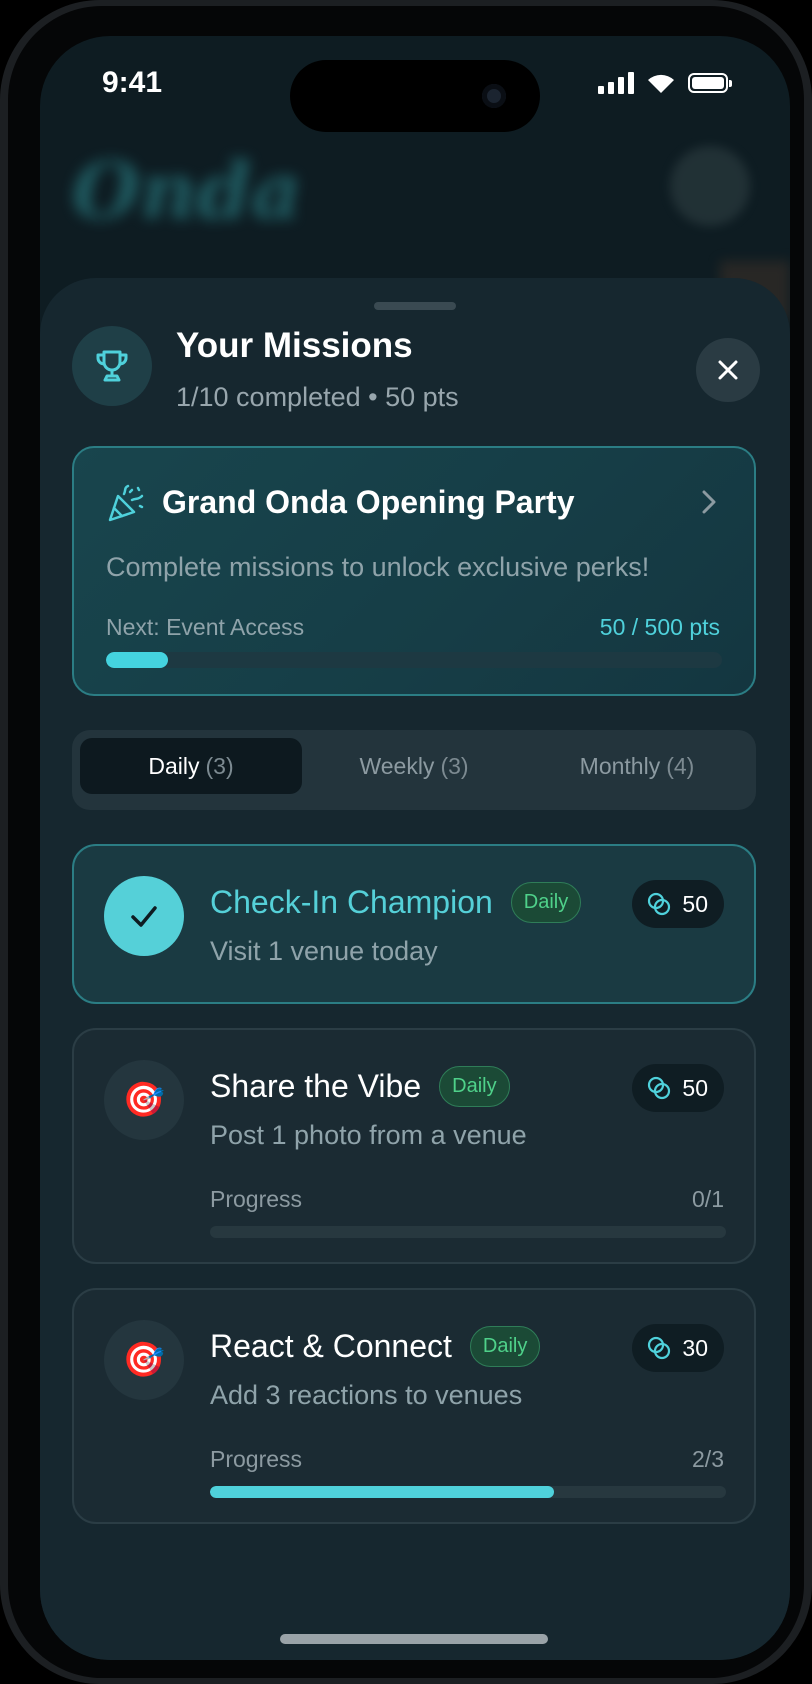 The image size is (812, 1684). I want to click on mission-title-row: React & Connect Daily, so click(375, 1346).